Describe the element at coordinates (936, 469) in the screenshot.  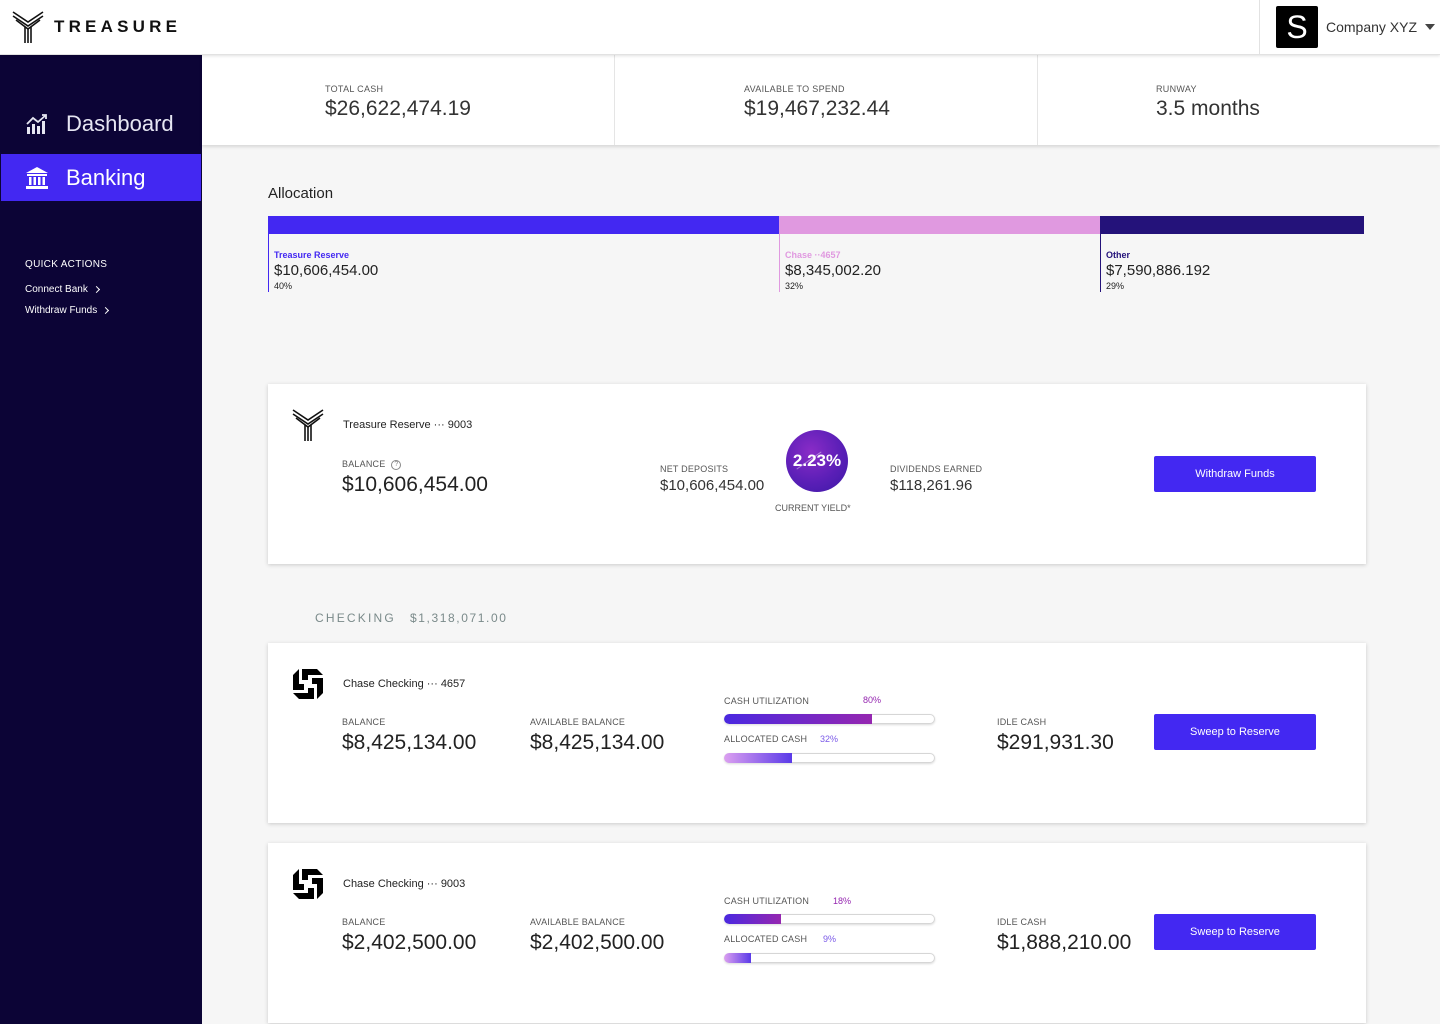
I see `dividends-earned-label: DIVIDENDS EARNED` at that location.